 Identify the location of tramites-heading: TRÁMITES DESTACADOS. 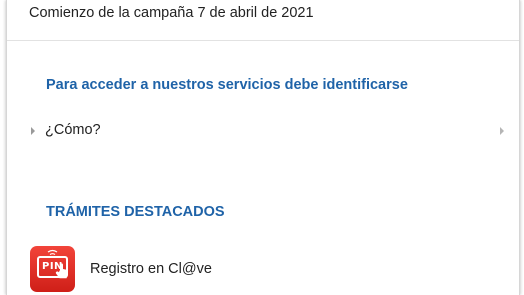
(135, 212).